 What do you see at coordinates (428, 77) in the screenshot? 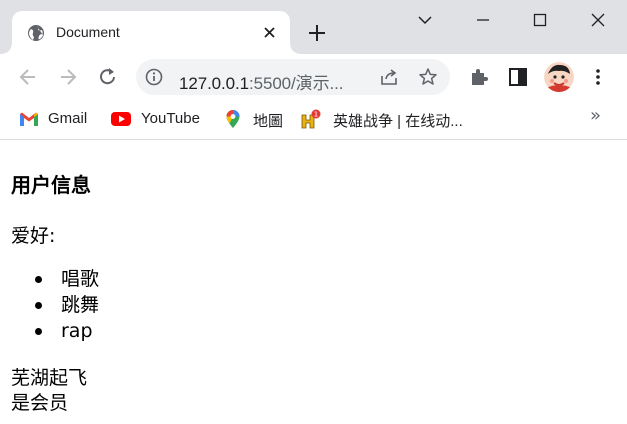
I see `bookmark-star-icon` at bounding box center [428, 77].